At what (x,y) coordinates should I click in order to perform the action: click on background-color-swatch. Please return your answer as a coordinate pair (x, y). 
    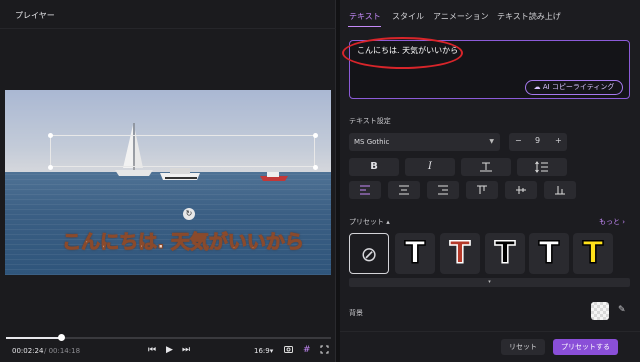
    Looking at the image, I should click on (600, 311).